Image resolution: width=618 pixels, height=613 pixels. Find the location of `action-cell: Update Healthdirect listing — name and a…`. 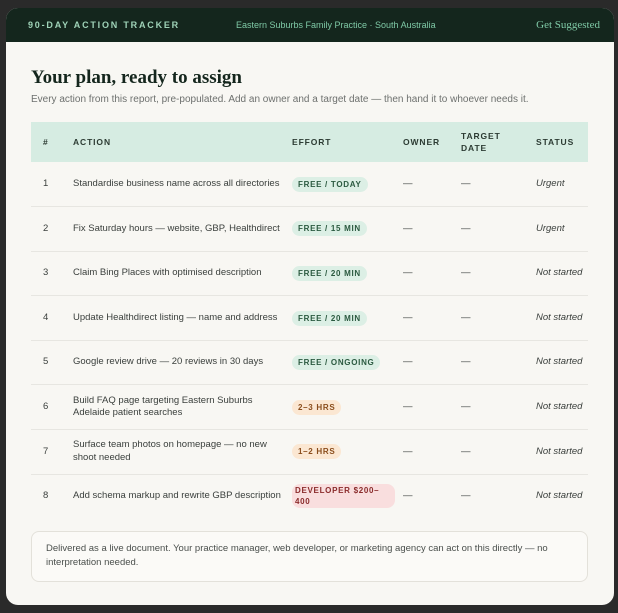

action-cell: Update Healthdirect listing — name and a… is located at coordinates (178, 318).